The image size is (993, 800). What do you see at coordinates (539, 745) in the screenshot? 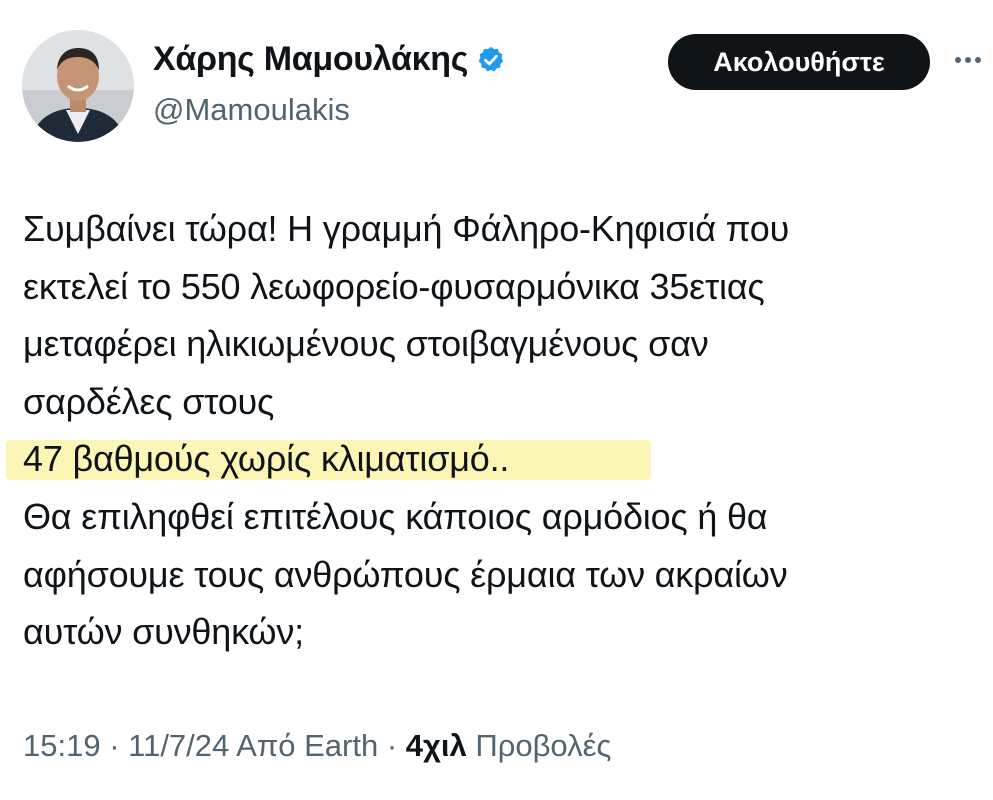
I see `views-label: Προβολές` at bounding box center [539, 745].